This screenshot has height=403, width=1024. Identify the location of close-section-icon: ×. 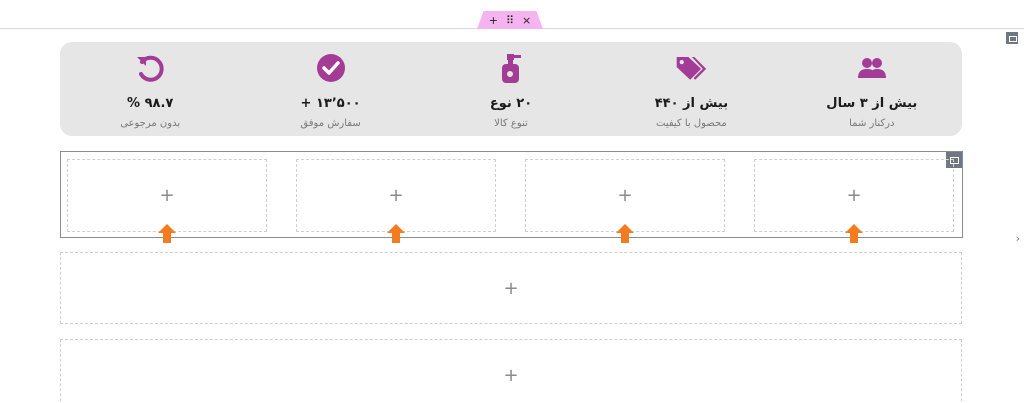
(526, 20).